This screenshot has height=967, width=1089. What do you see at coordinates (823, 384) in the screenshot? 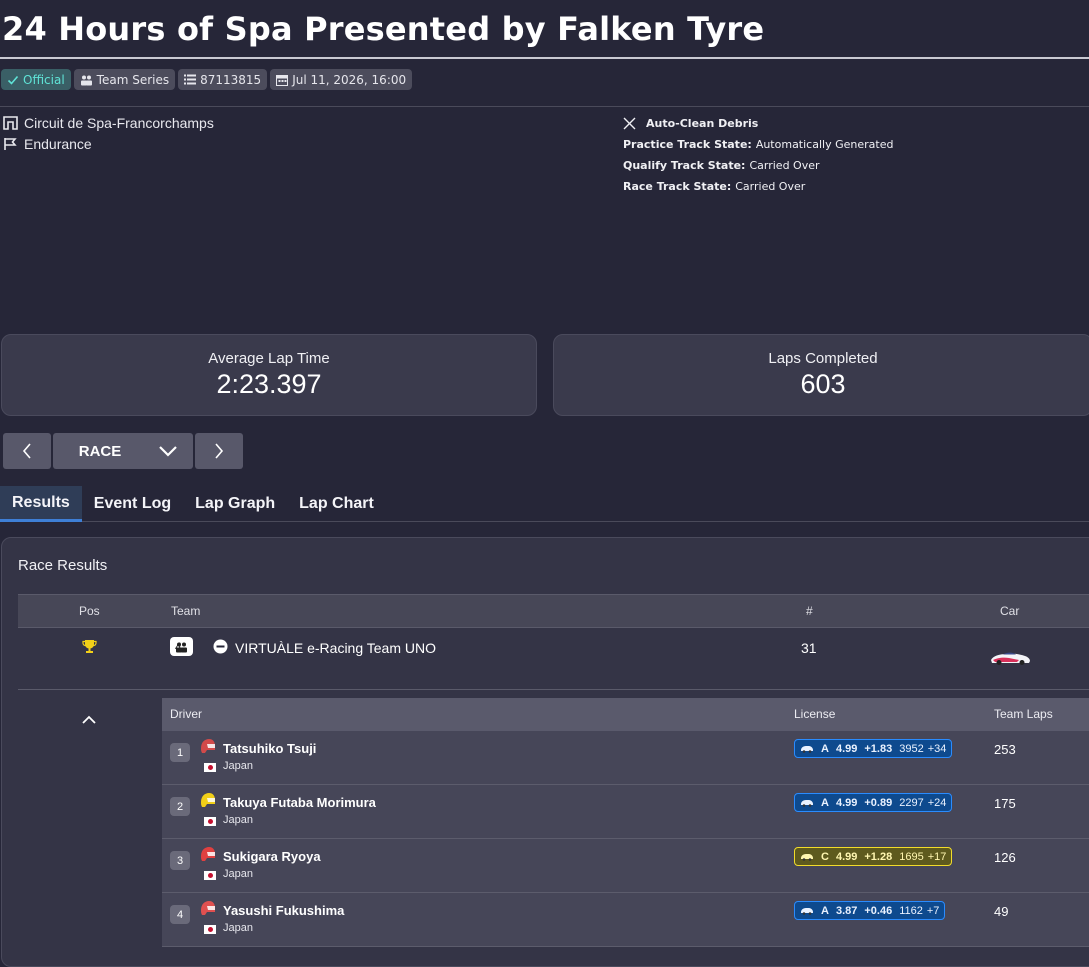
I see `laps-completed-value: 603` at bounding box center [823, 384].